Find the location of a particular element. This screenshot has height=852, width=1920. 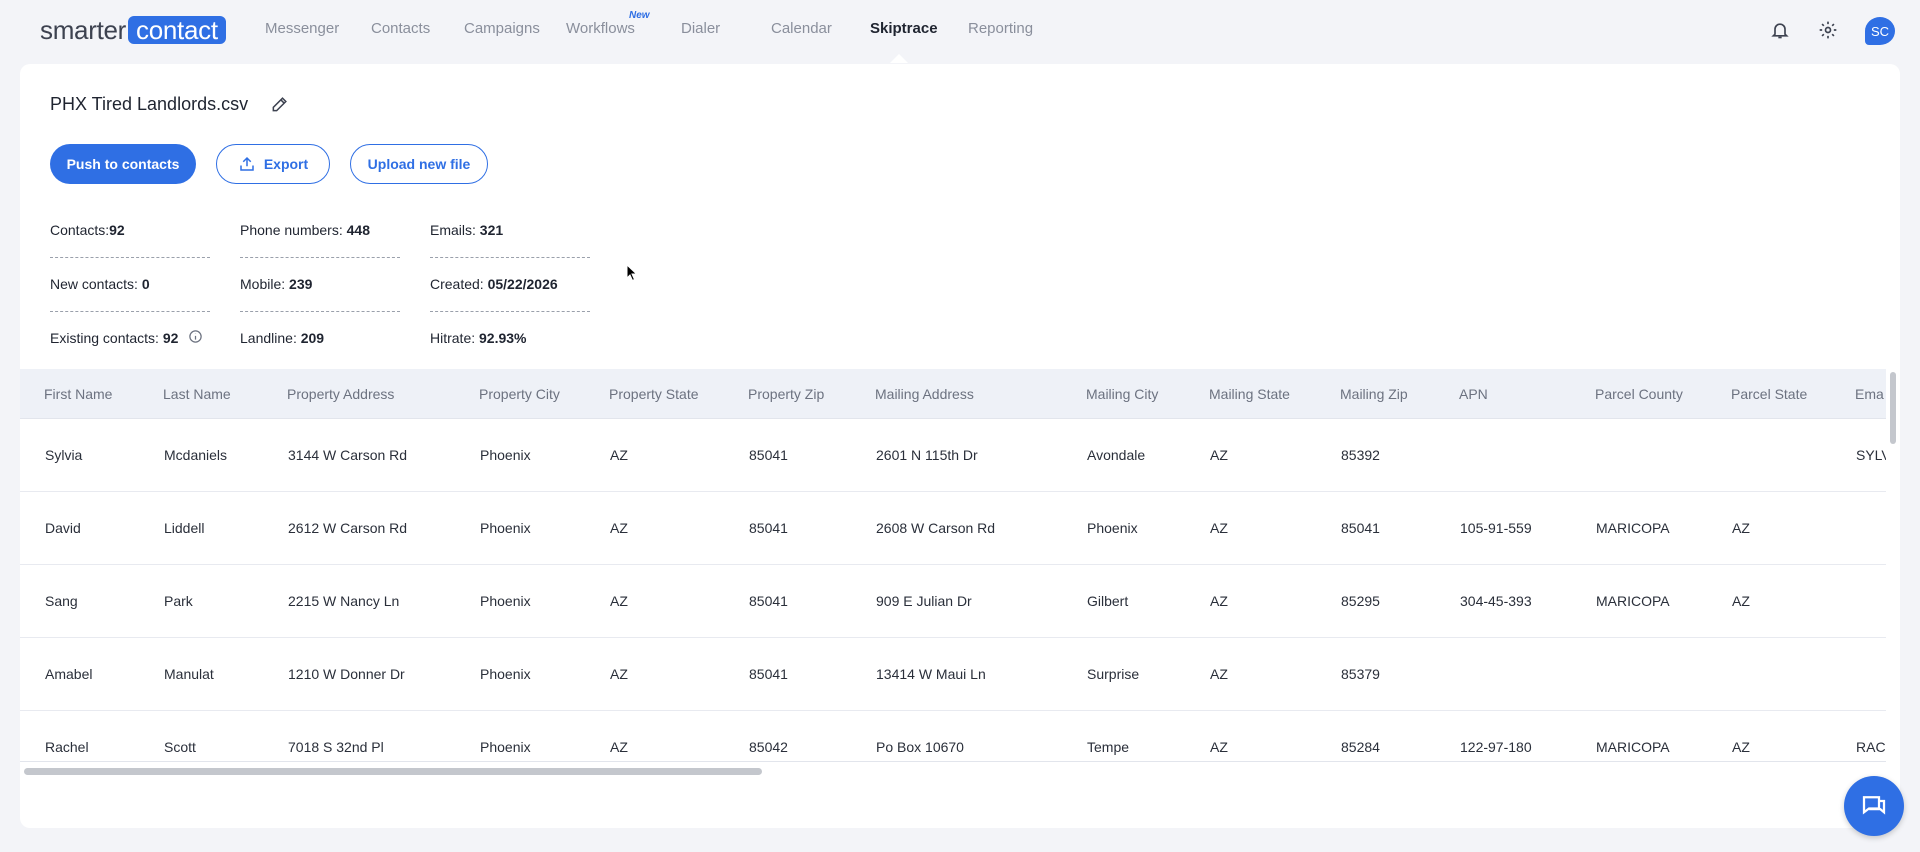

cell: 2215 W Nancy Ln is located at coordinates (344, 601).